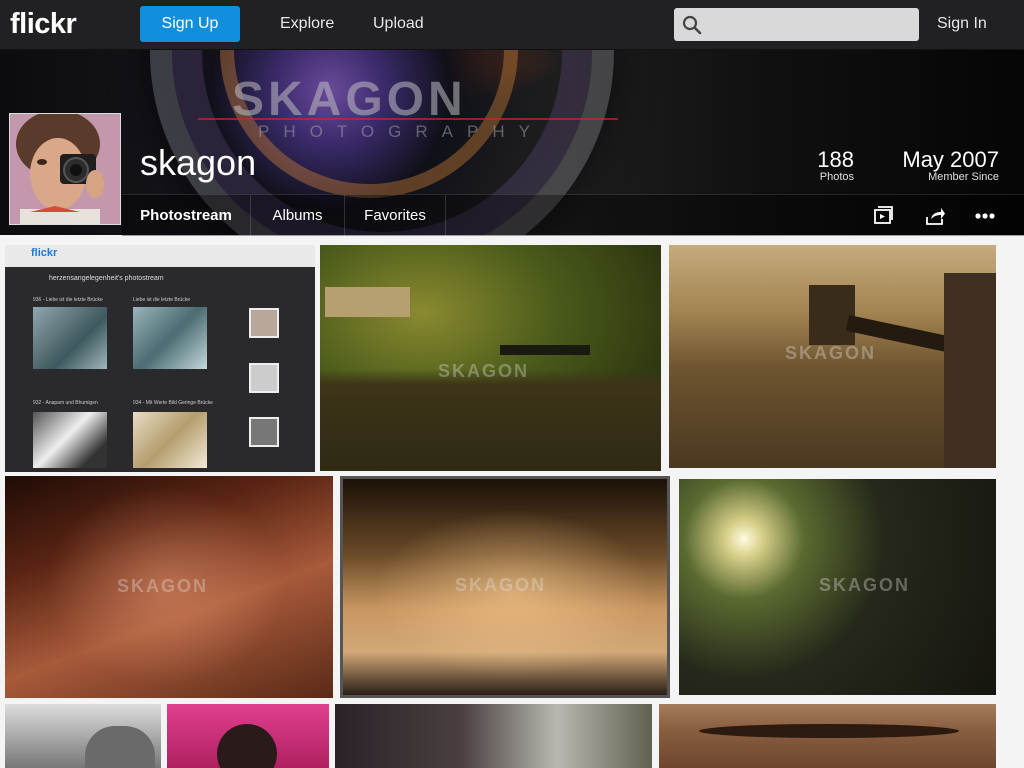 This screenshot has width=1024, height=768. What do you see at coordinates (692, 25) in the screenshot?
I see `search-icon` at bounding box center [692, 25].